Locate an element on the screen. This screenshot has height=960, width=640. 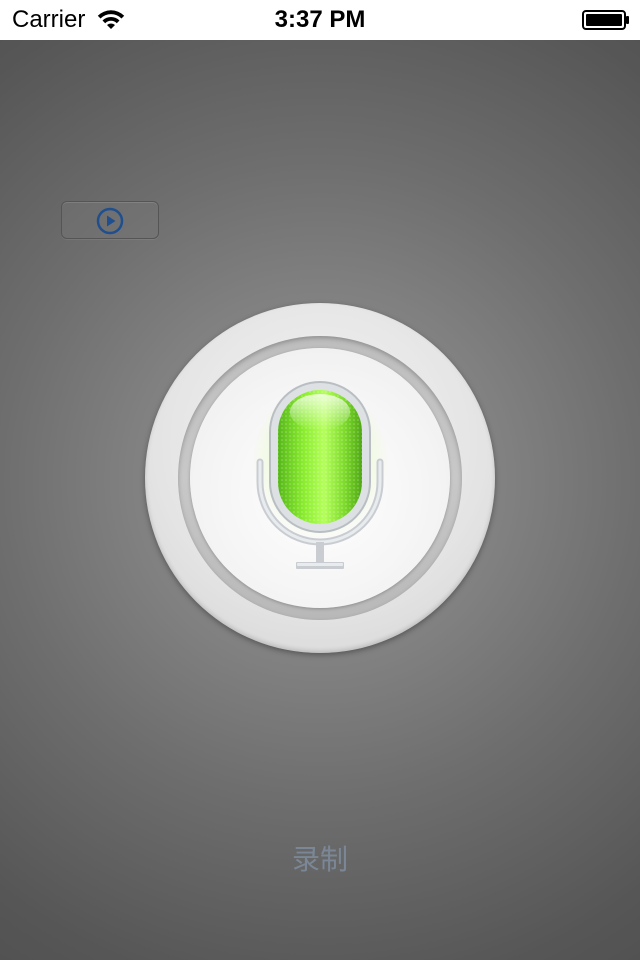
mic-button-face is located at coordinates (320, 478).